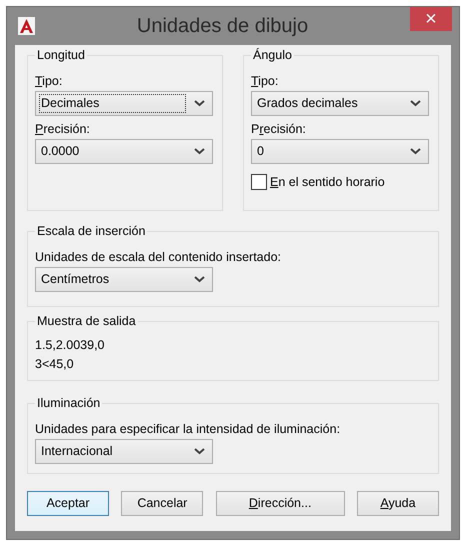 The width and height of the screenshot is (466, 546). I want to click on field-label: Unidades de escala del contenido insertado:, so click(158, 257).